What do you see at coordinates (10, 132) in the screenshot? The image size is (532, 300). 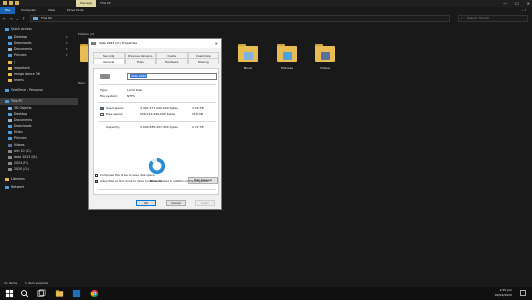 I see `music-icon` at bounding box center [10, 132].